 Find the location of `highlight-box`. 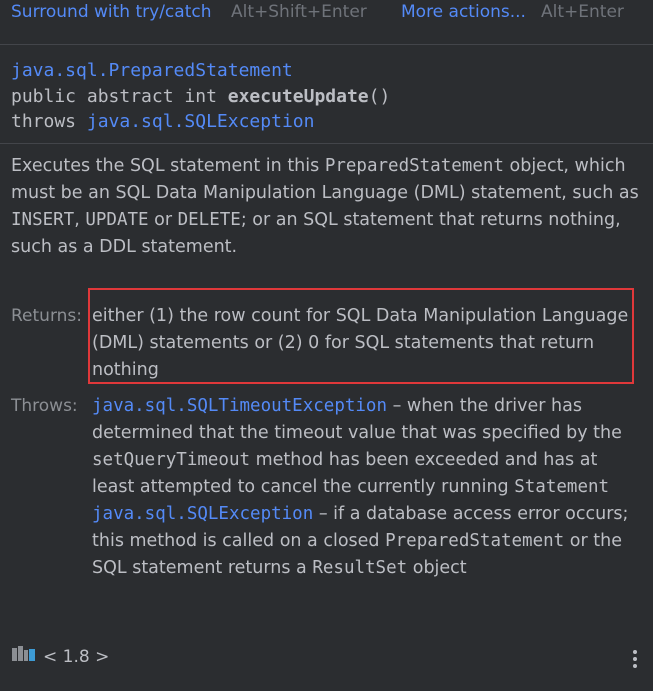

highlight-box is located at coordinates (361, 336).